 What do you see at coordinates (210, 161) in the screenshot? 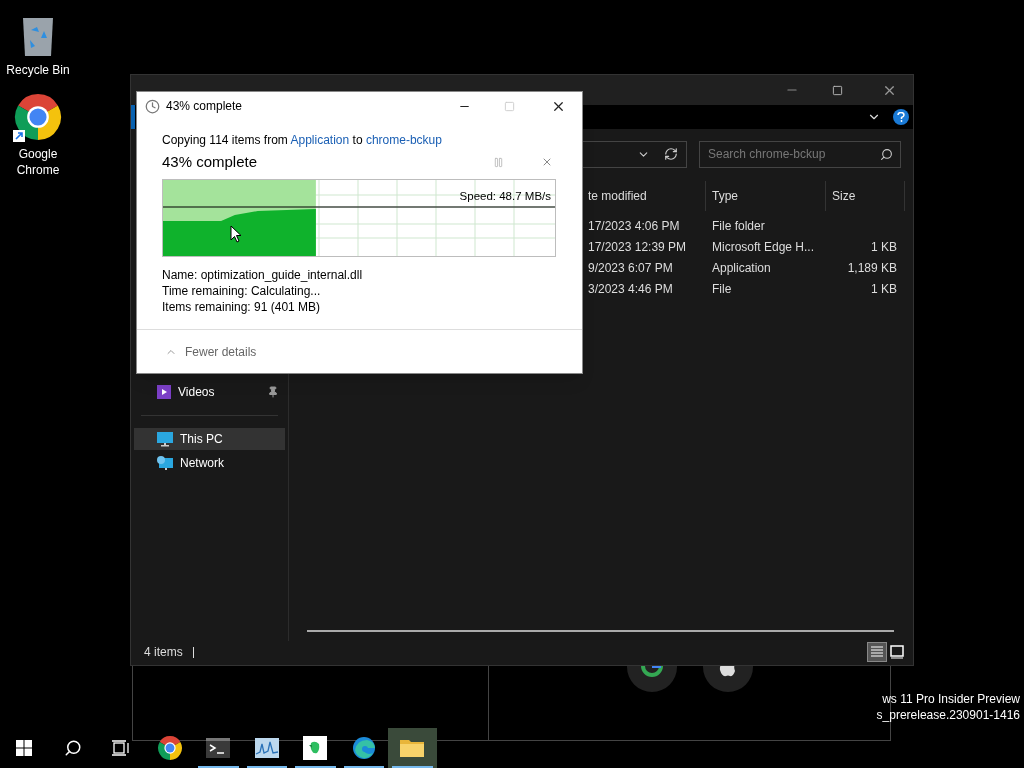
I see `progress-heading: 43% complete` at bounding box center [210, 161].